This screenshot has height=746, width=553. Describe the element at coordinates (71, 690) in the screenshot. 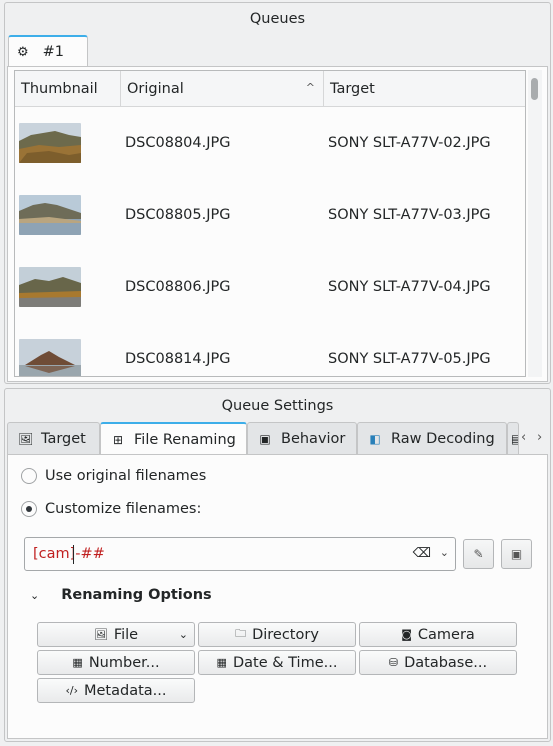

I see `code-icon: ‹/›` at that location.